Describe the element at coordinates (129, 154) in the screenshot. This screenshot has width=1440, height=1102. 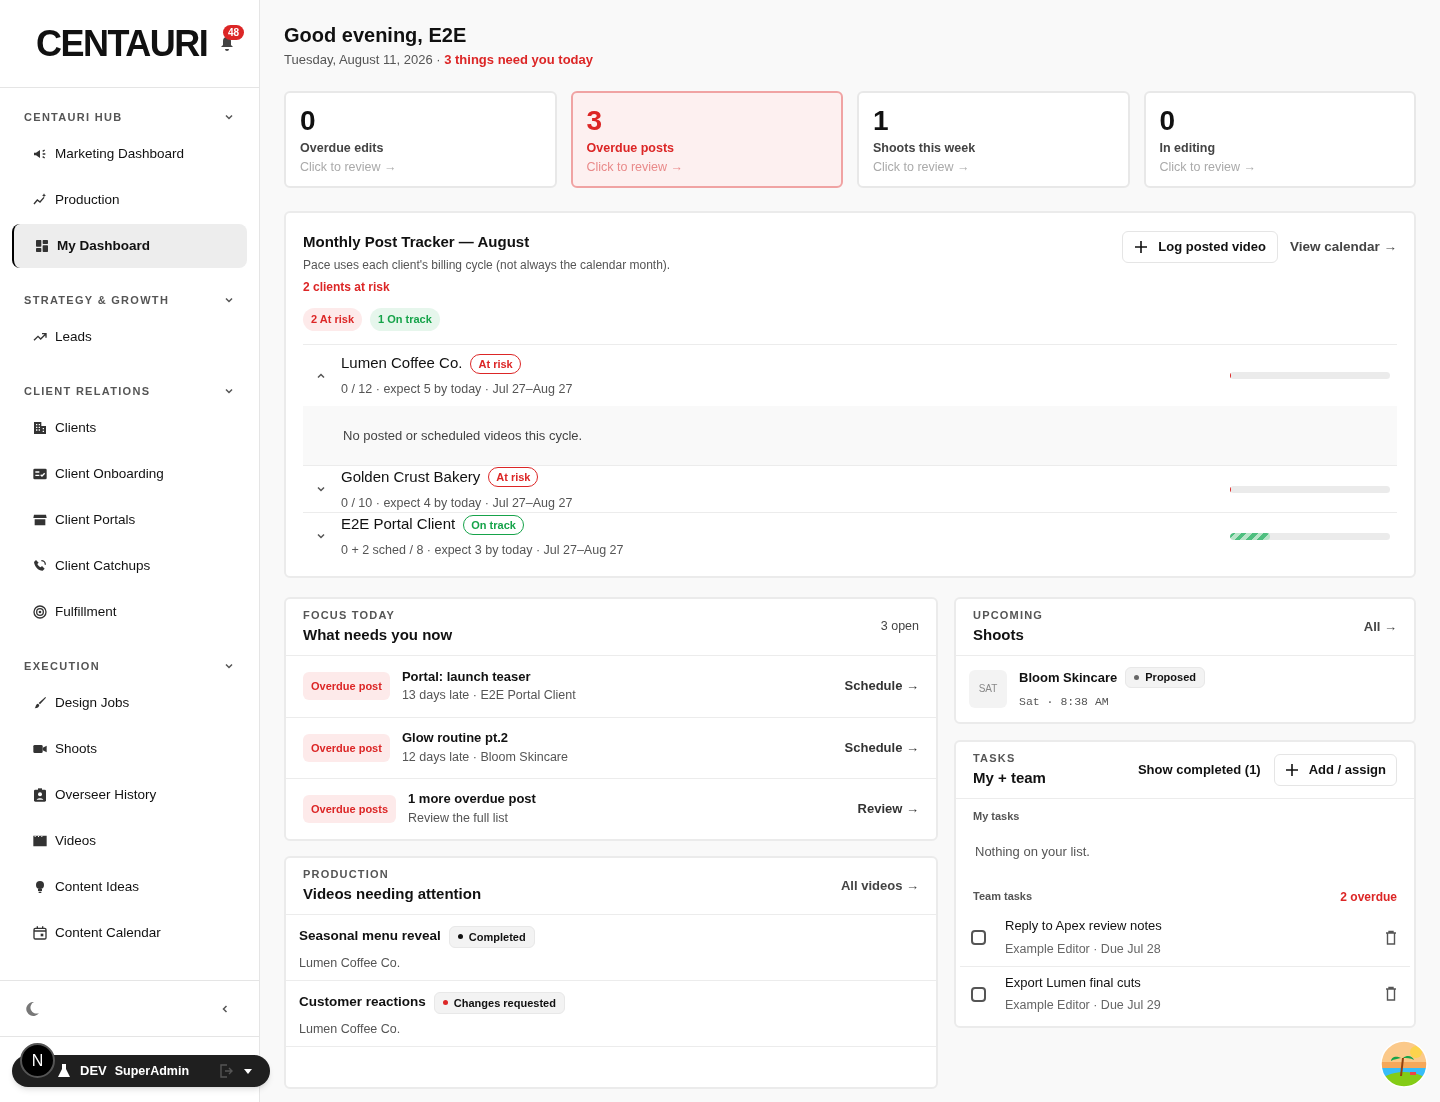
I see `nav-item: Marketing Dashboard` at that location.